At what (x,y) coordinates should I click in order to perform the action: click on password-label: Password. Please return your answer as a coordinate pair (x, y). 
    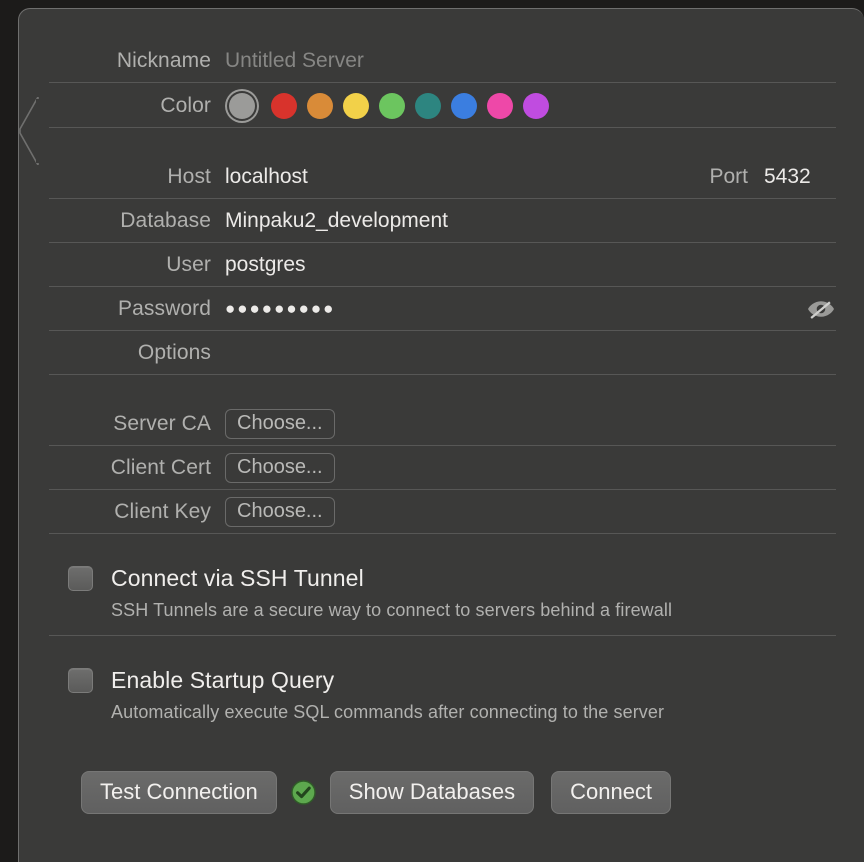
    Looking at the image, I should click on (164, 308).